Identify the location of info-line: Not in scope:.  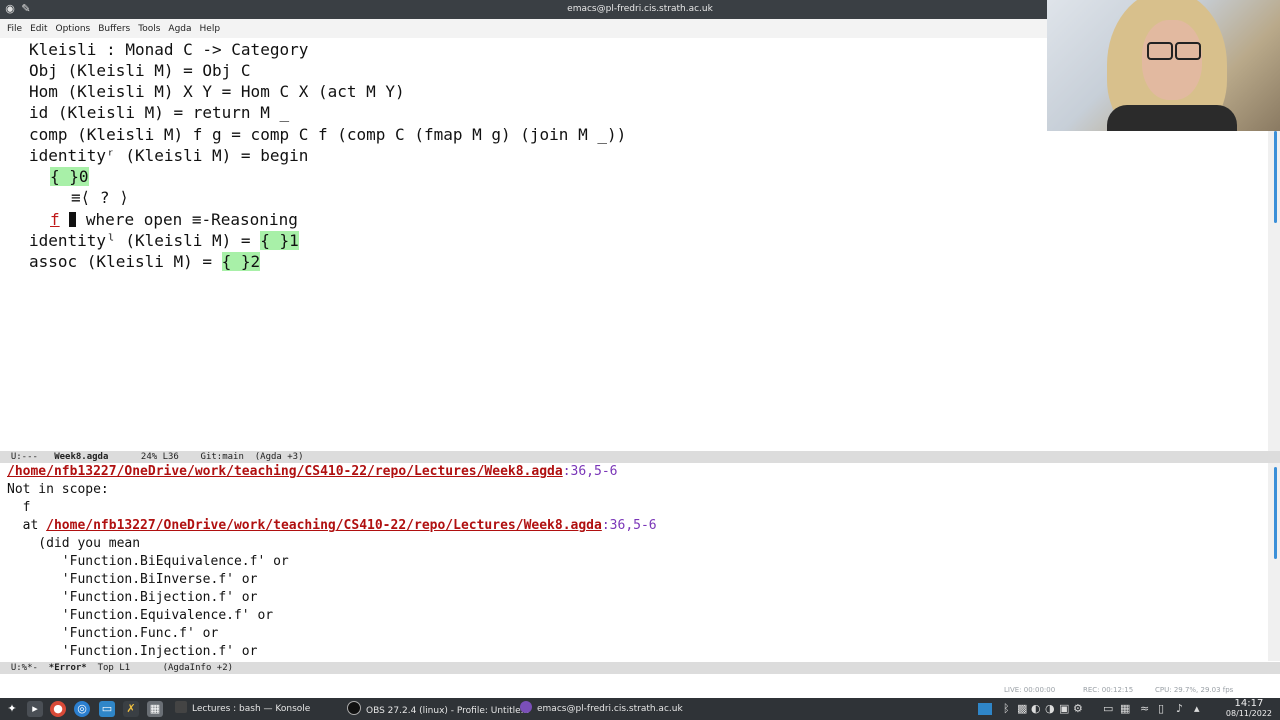
(58, 489).